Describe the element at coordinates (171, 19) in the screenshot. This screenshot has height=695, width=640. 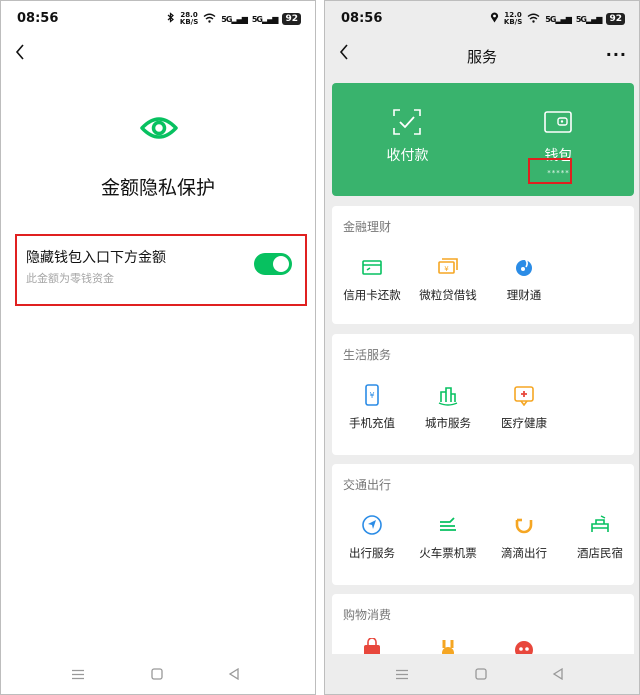
I see `bluetooth-icon` at that location.